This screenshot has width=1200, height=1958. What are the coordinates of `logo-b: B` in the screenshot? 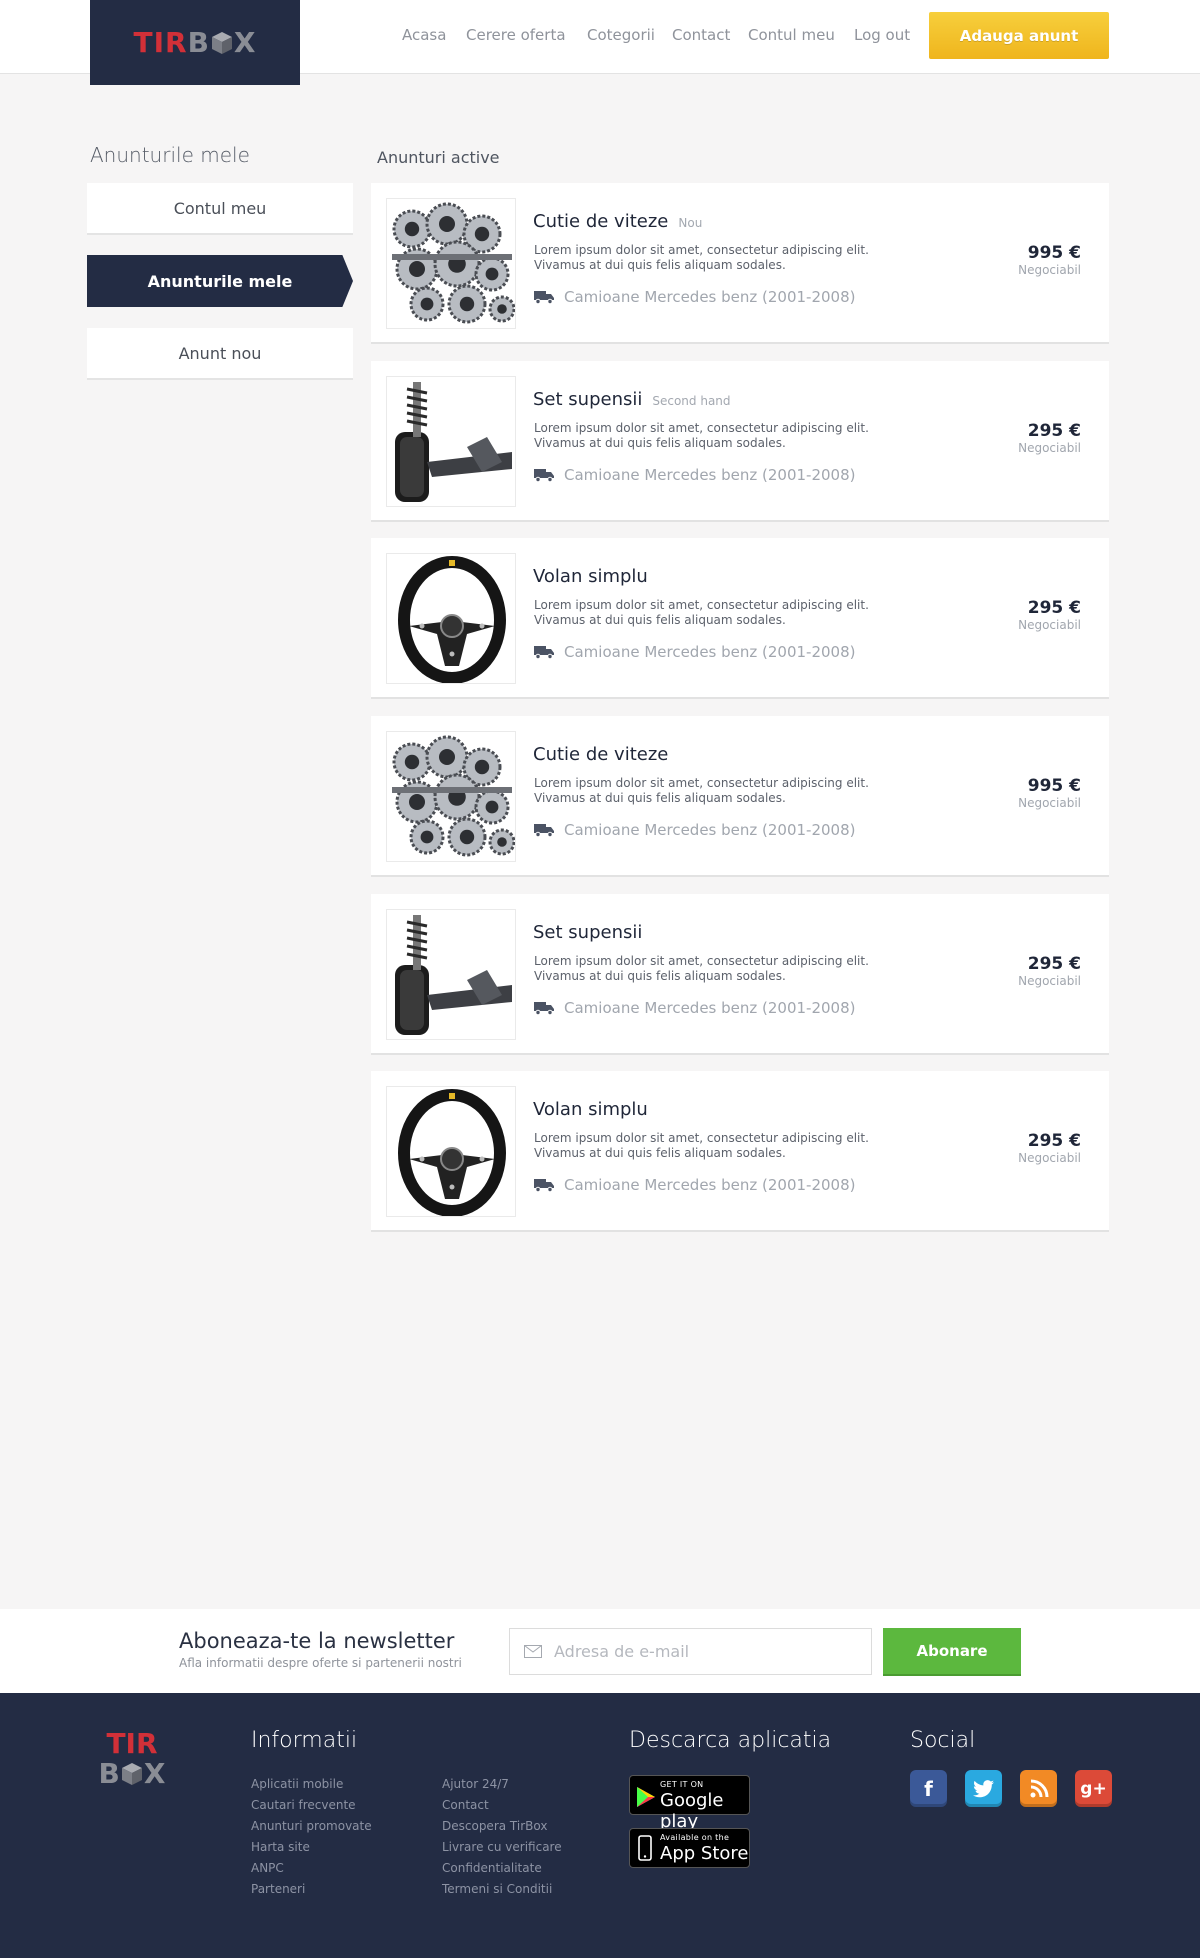 It's located at (198, 42).